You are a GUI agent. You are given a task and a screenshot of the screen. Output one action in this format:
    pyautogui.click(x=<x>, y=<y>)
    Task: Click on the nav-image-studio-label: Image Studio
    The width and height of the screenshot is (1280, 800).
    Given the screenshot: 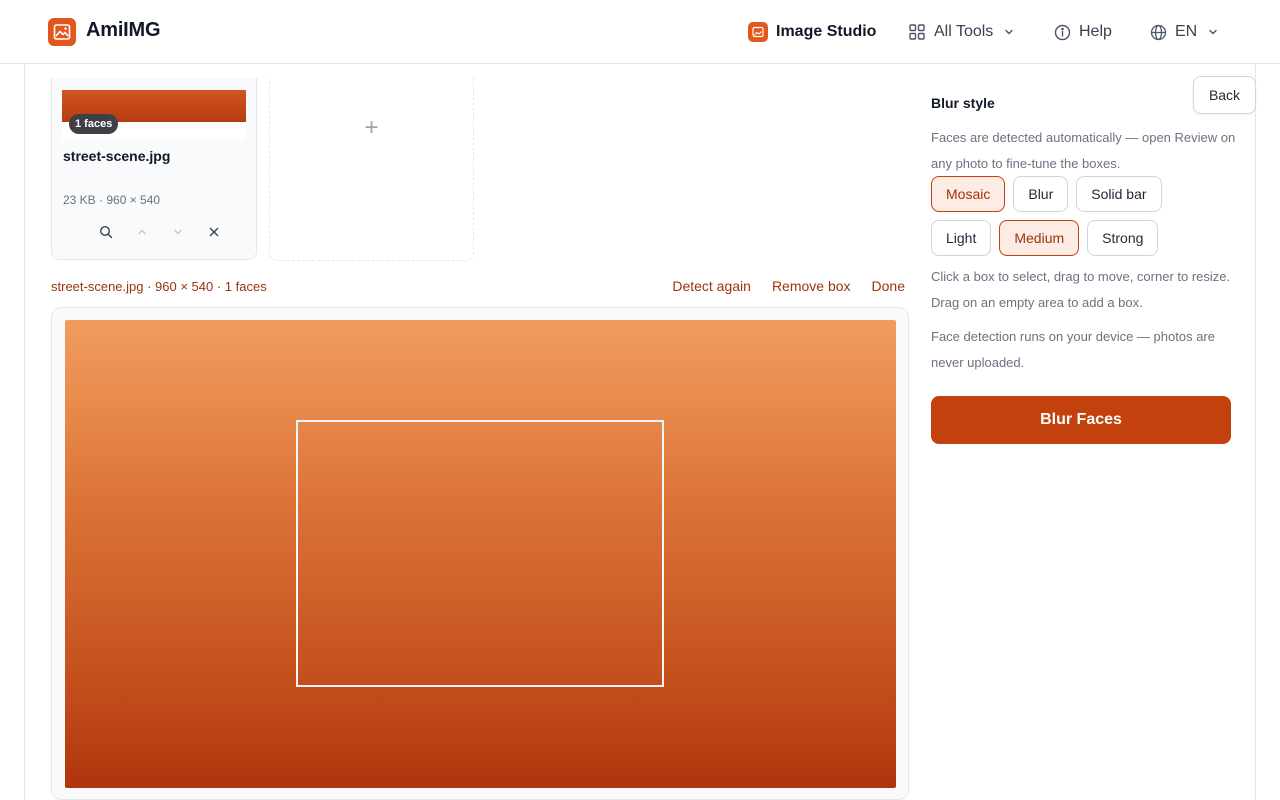 What is the action you would take?
    pyautogui.click(x=826, y=31)
    